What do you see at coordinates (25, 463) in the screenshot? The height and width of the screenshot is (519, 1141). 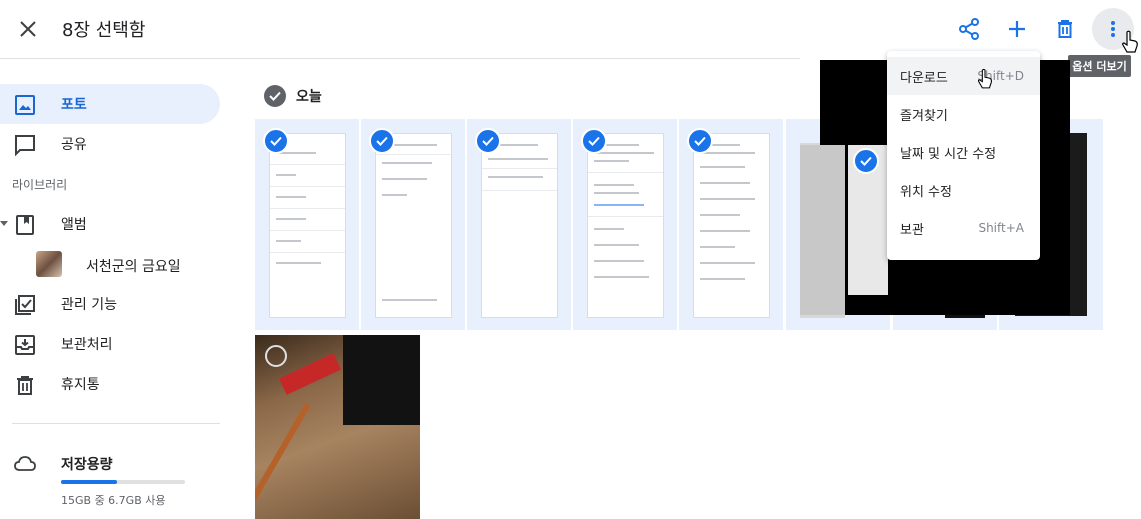 I see `cloud-icon` at bounding box center [25, 463].